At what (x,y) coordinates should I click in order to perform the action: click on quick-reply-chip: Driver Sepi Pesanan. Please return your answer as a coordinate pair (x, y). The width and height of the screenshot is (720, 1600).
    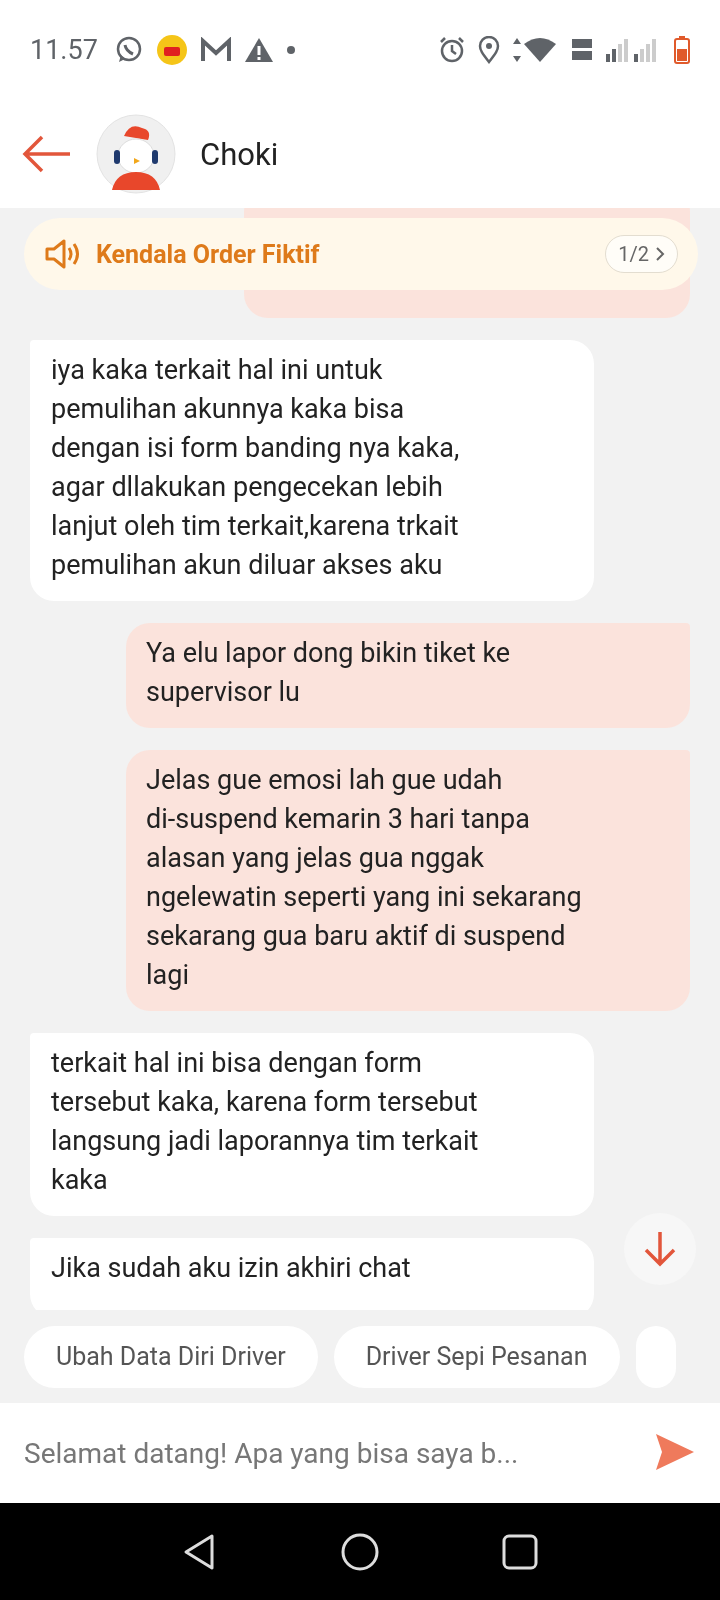
    Looking at the image, I should click on (476, 1356).